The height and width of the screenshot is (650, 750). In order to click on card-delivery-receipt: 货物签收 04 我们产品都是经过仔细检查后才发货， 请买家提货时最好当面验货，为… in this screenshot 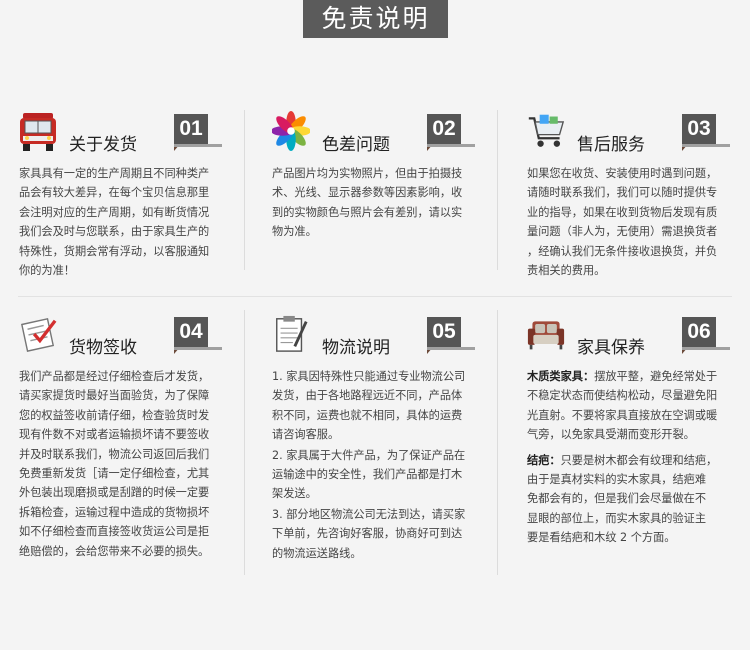, I will do `click(131, 437)`.